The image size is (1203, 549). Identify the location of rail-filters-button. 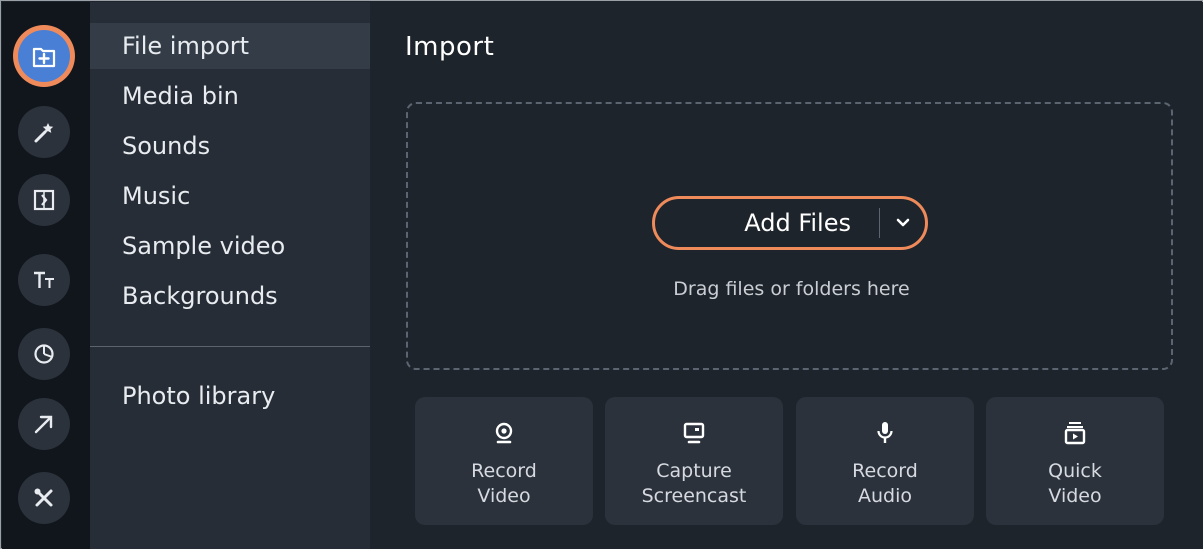
(44, 132).